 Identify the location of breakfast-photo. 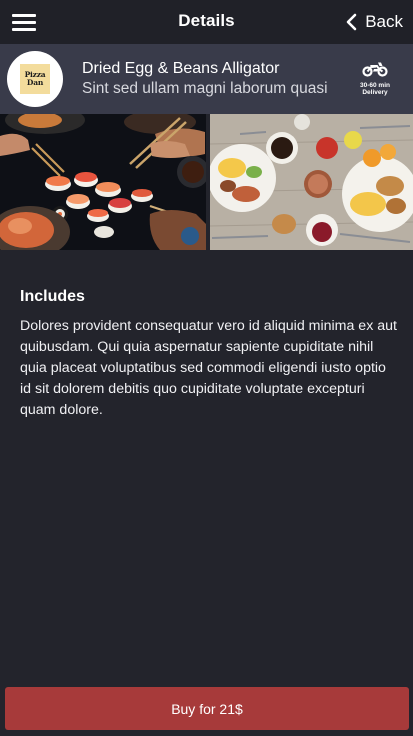
(311, 182).